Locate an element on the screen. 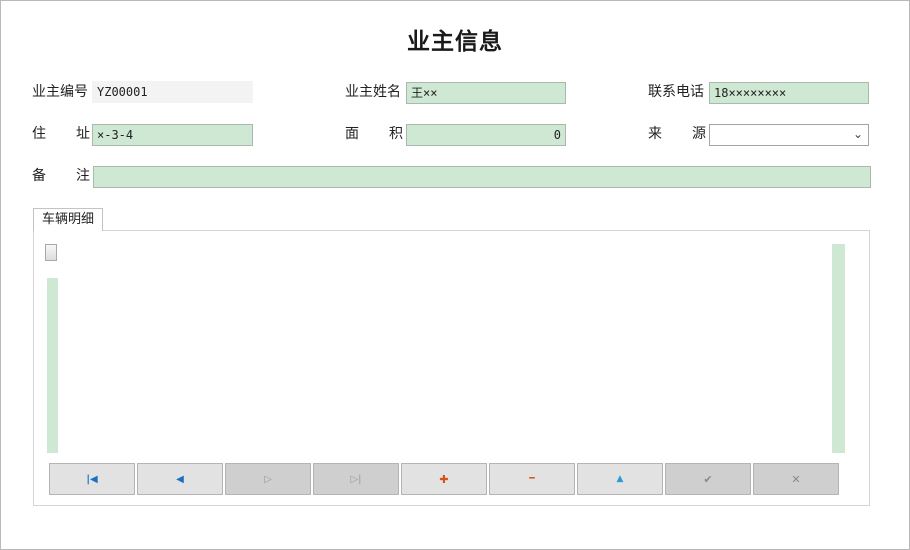 The image size is (910, 550). phone-label: 联系电话 is located at coordinates (676, 92).